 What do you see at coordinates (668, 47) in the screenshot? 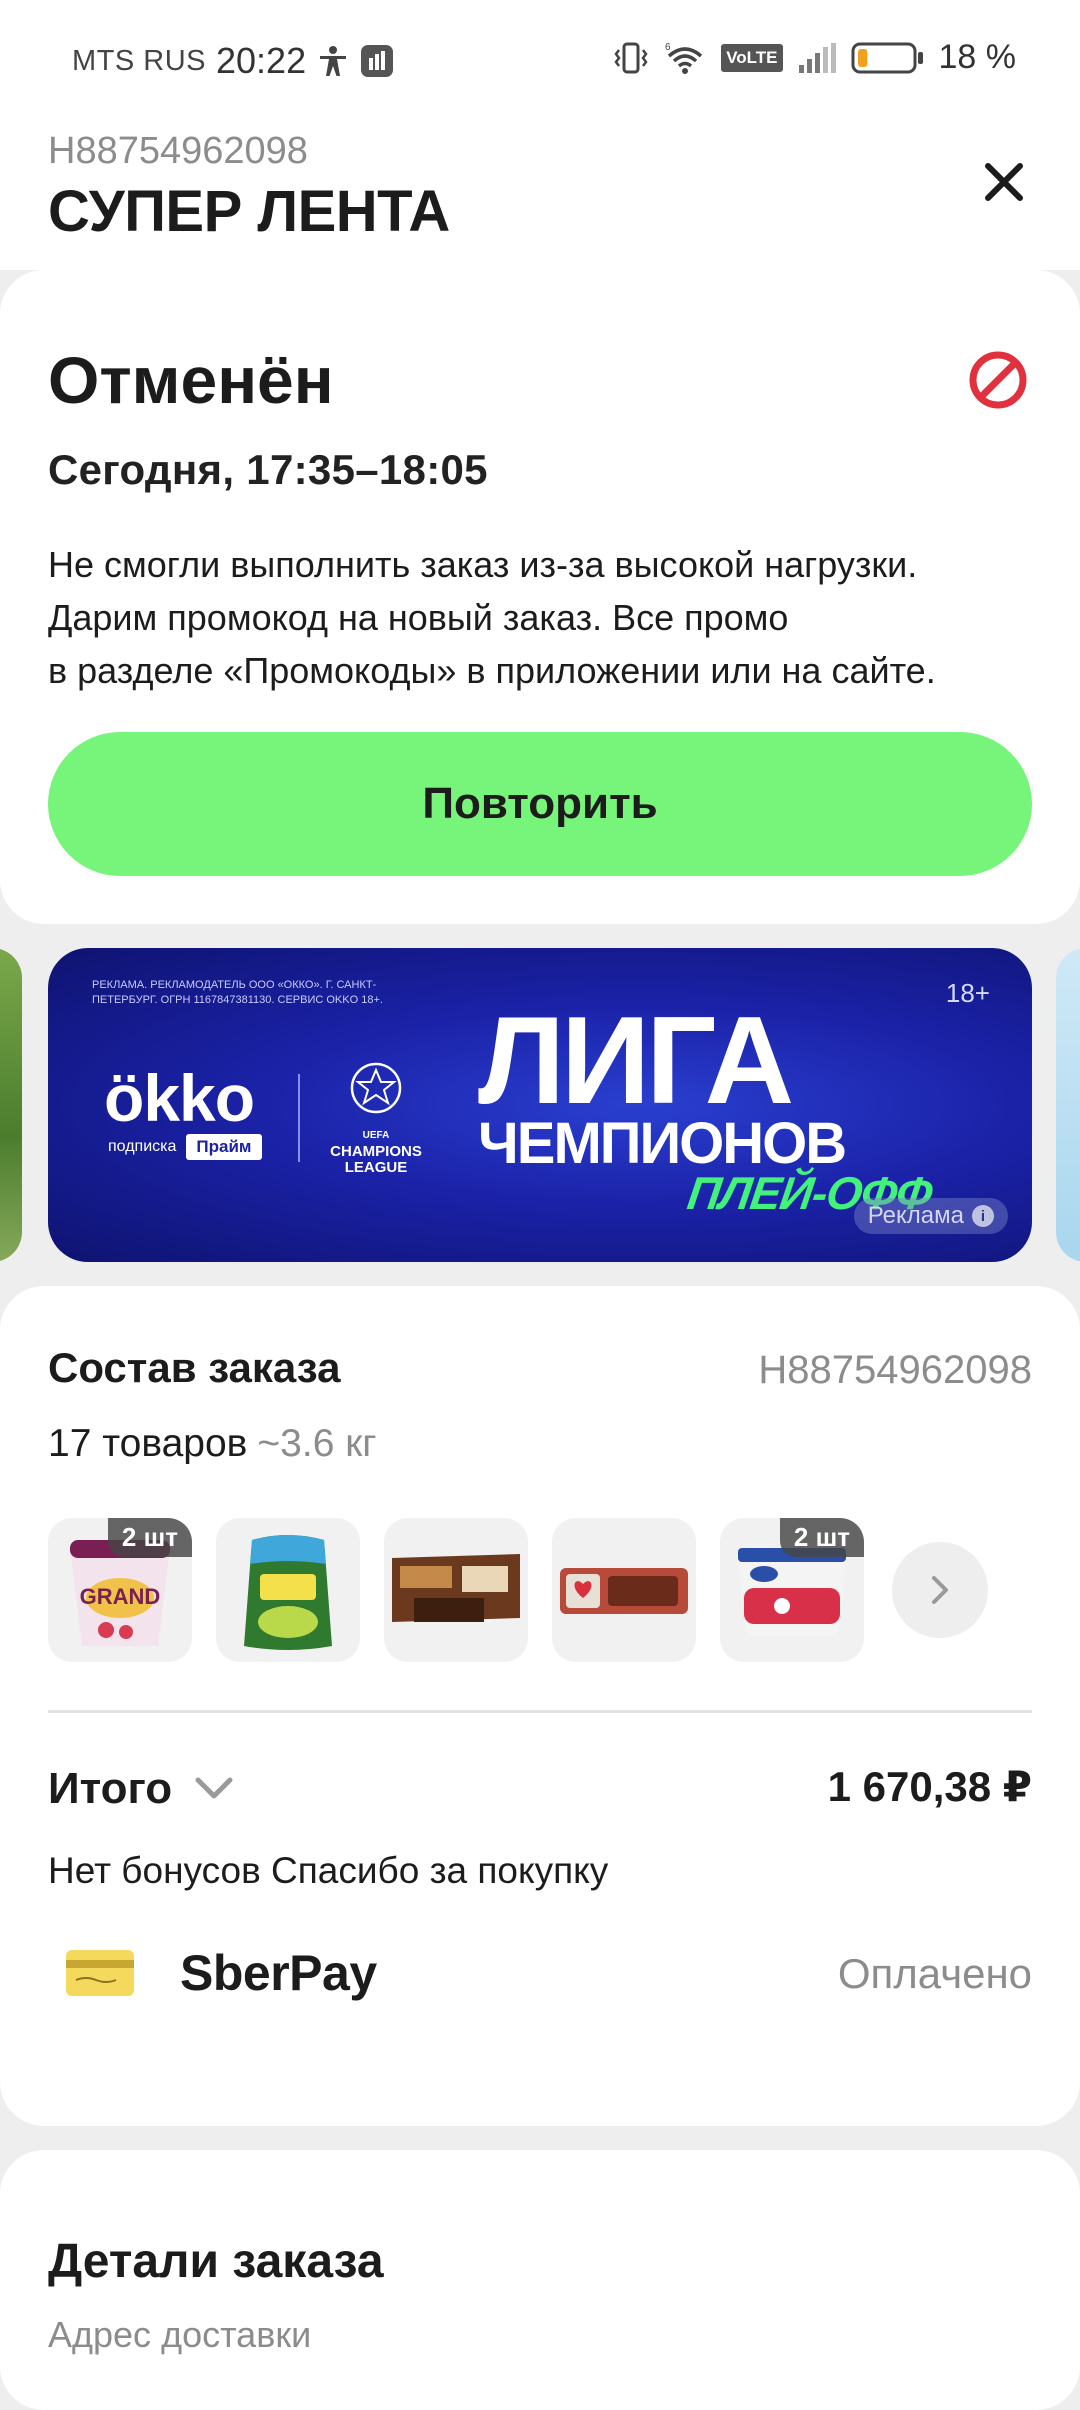
I see `svg-text: 6` at bounding box center [668, 47].